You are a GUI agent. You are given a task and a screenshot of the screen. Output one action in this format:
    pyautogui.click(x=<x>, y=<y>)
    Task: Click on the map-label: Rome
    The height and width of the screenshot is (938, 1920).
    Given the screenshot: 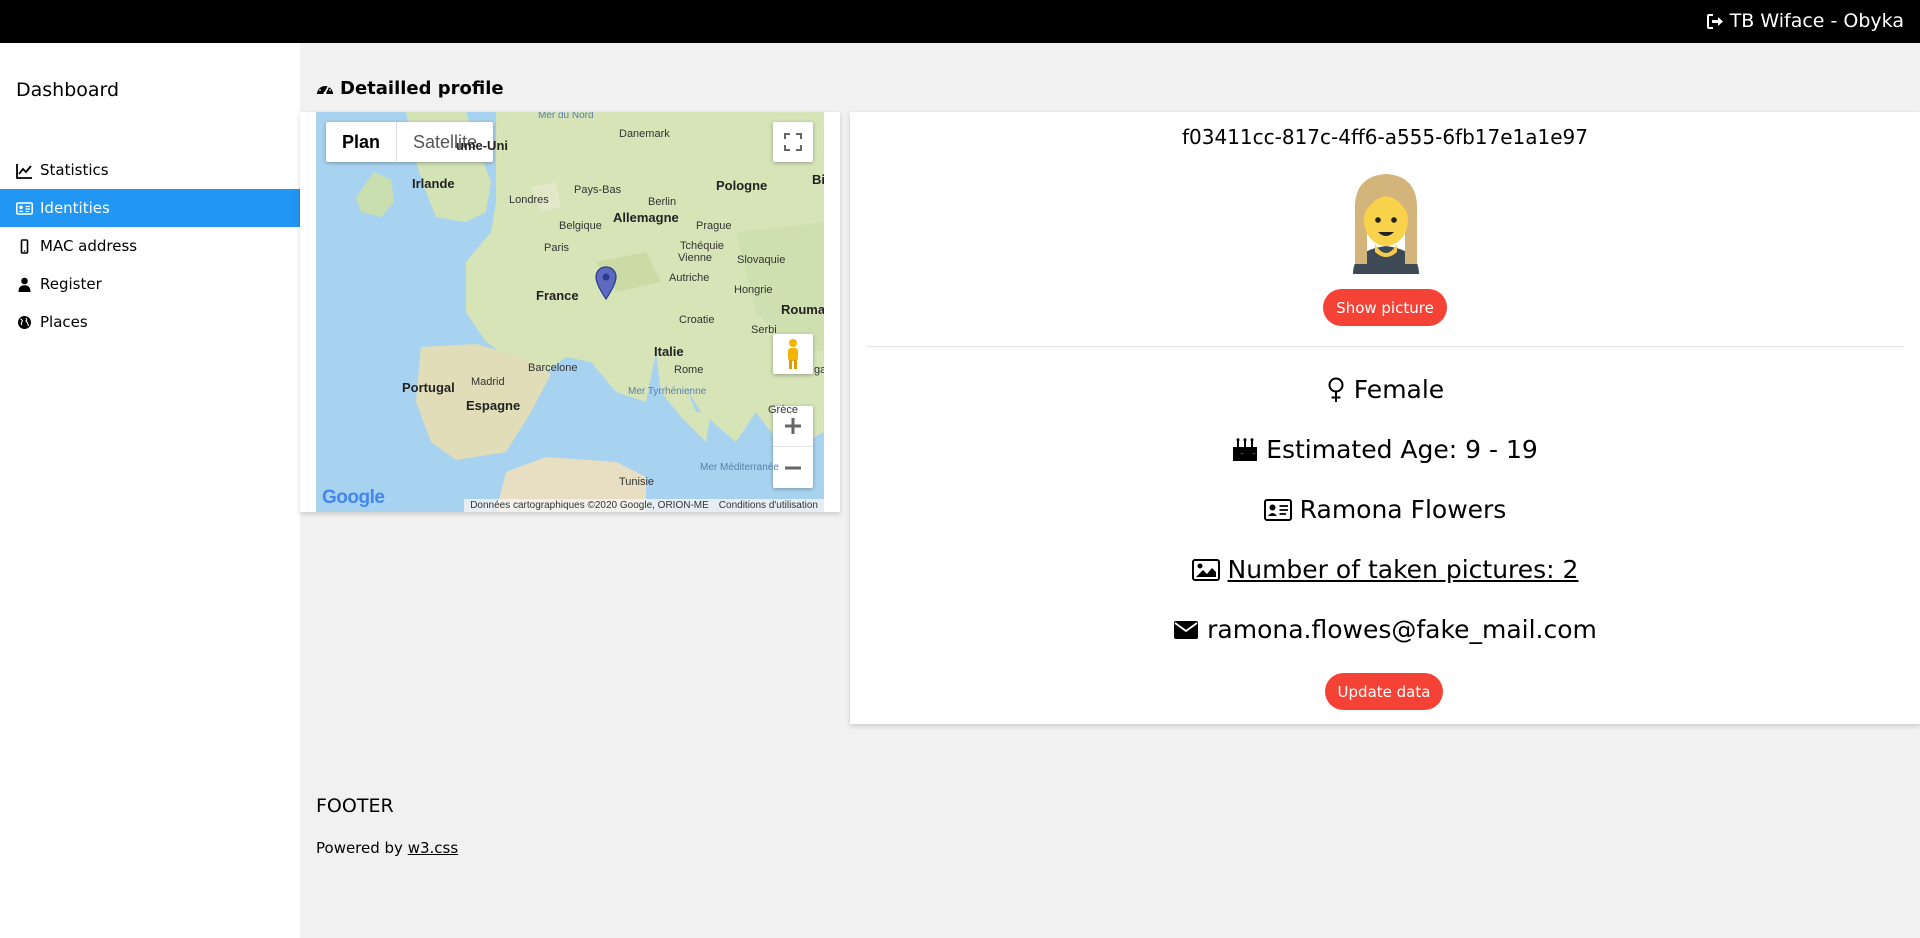 What is the action you would take?
    pyautogui.click(x=689, y=370)
    